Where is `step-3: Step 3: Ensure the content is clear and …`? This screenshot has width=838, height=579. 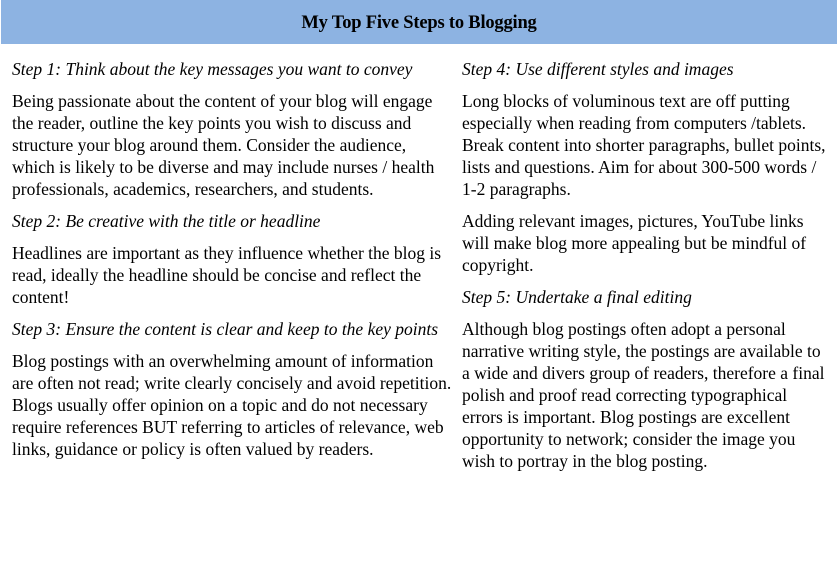 step-3: Step 3: Ensure the content is clear and … is located at coordinates (232, 389).